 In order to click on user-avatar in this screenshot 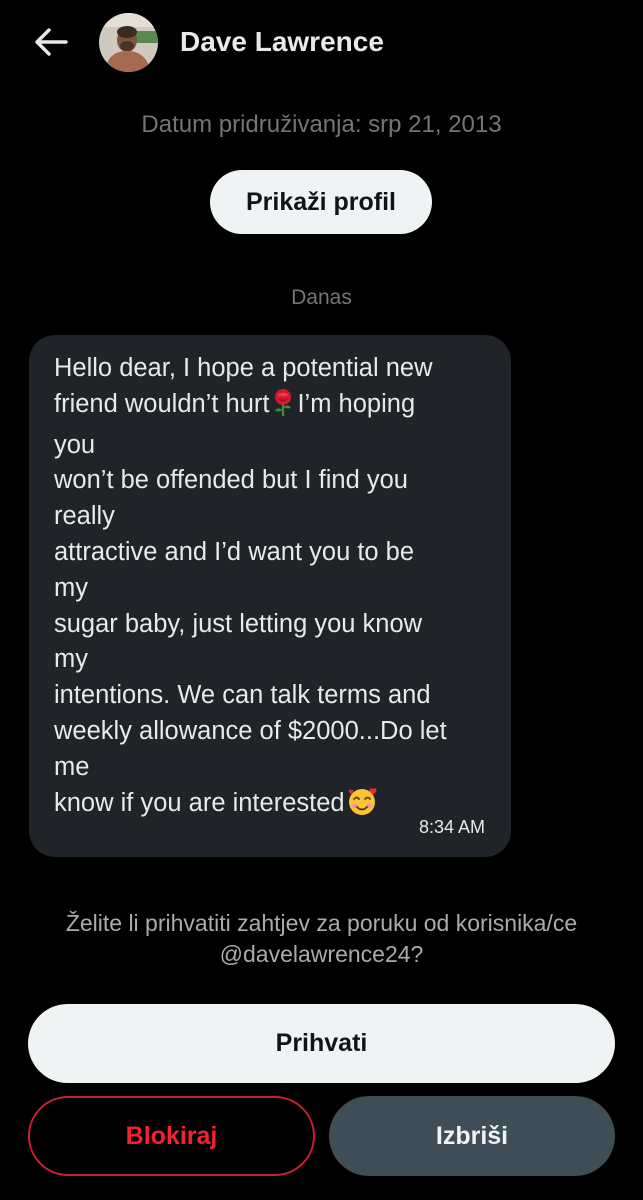, I will do `click(128, 42)`.